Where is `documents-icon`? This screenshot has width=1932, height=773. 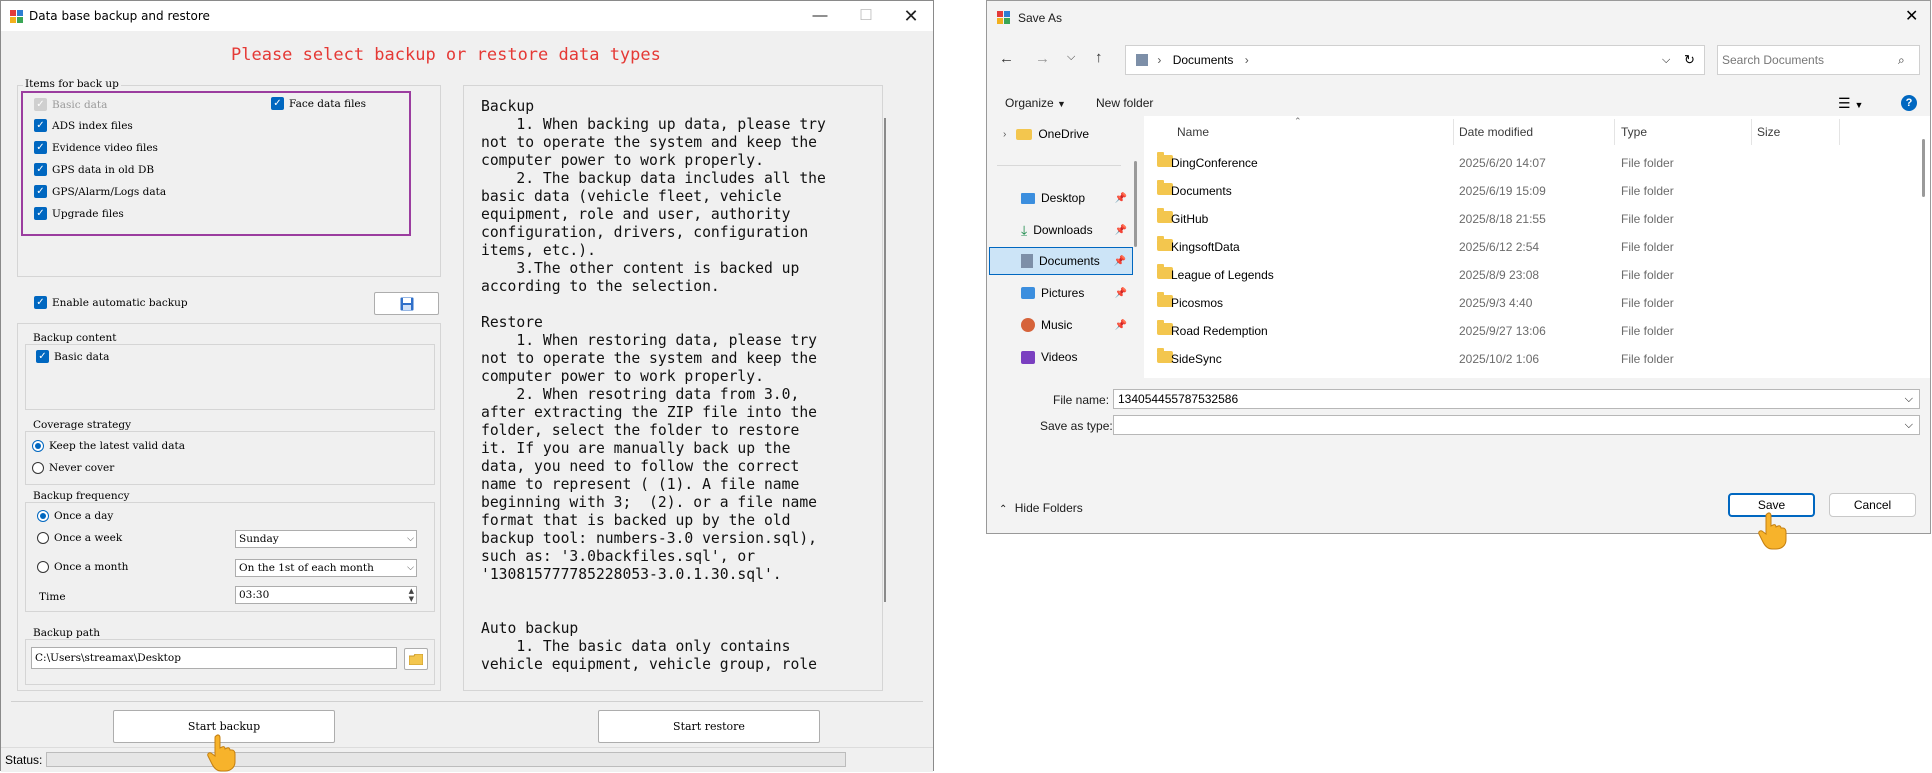
documents-icon is located at coordinates (1142, 59).